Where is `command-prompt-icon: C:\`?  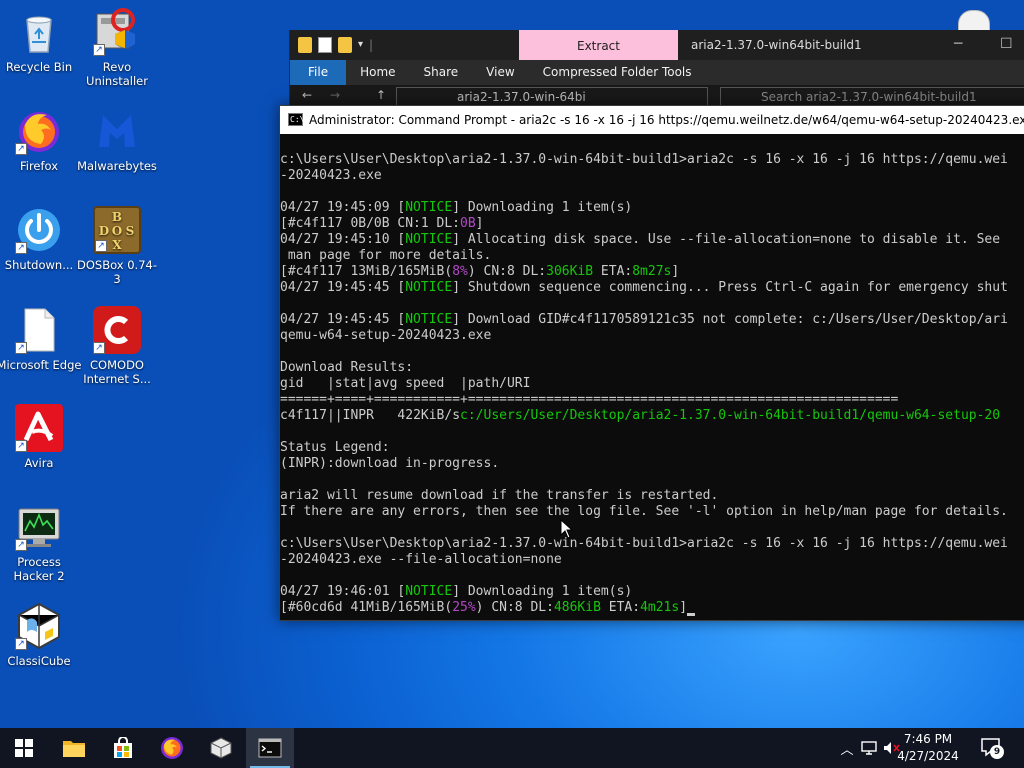
command-prompt-icon: C:\ is located at coordinates (296, 119).